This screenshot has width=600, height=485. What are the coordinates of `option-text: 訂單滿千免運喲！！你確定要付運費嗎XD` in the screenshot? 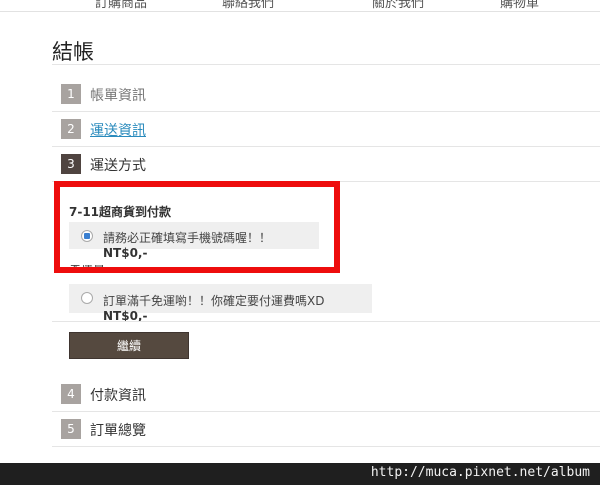 It's located at (214, 301).